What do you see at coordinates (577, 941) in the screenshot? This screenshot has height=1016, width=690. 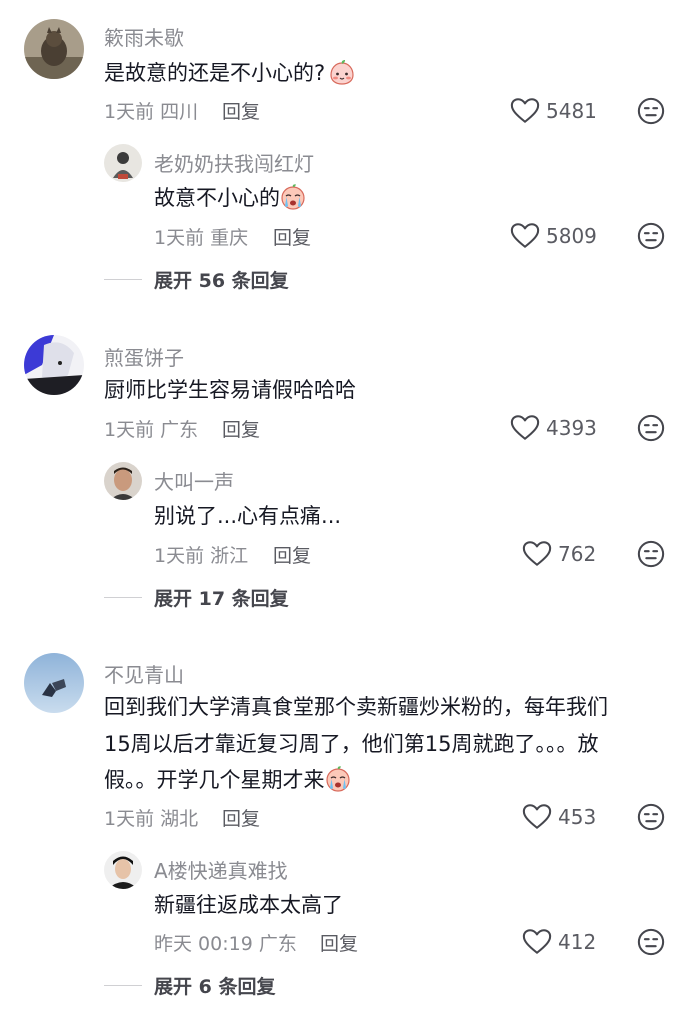 I see `like-count: 412` at bounding box center [577, 941].